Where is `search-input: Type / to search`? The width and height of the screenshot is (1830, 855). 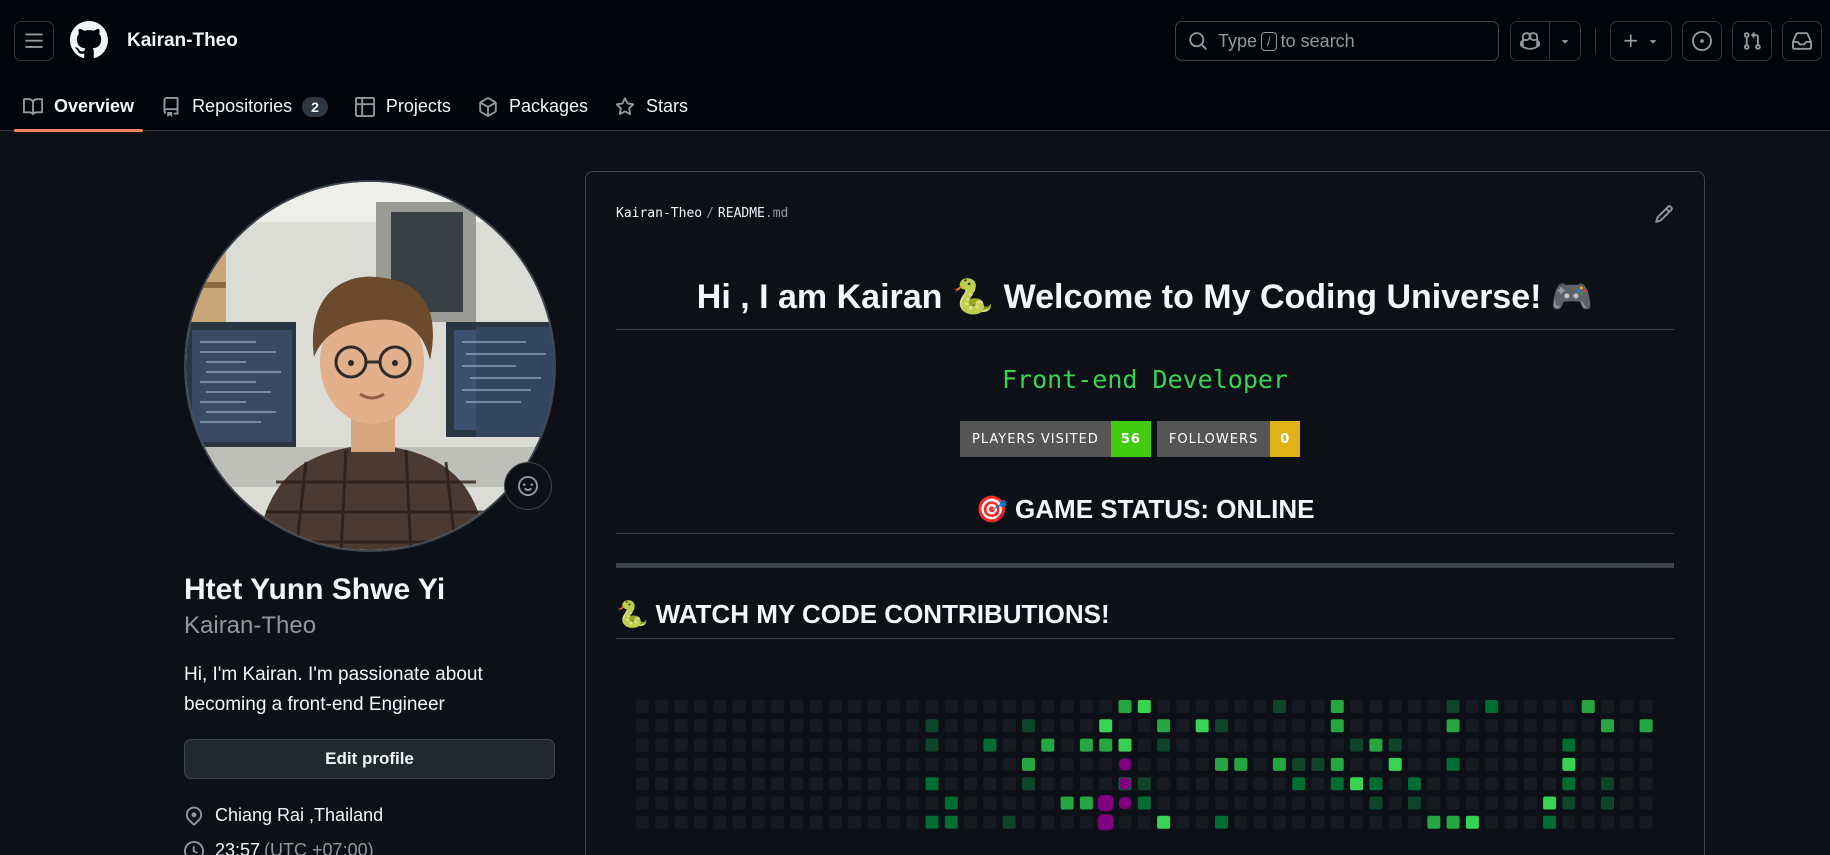
search-input: Type / to search is located at coordinates (1337, 41).